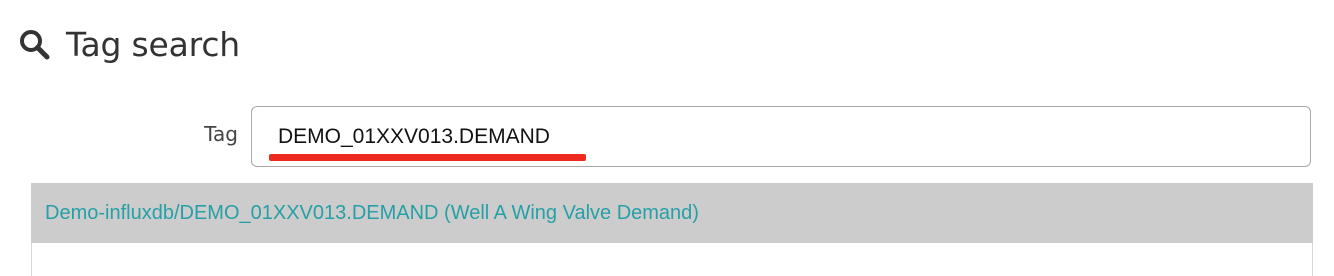  I want to click on page-header: Tag search, so click(129, 44).